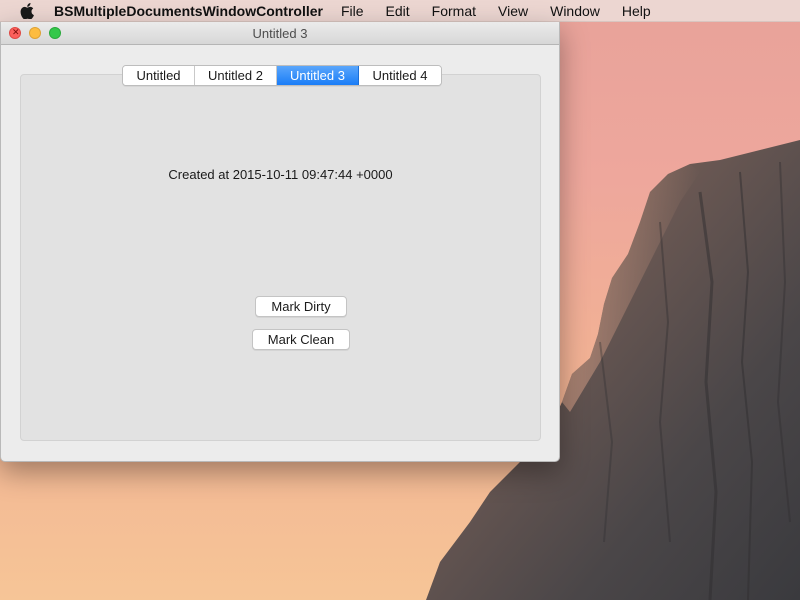 The width and height of the screenshot is (800, 600). What do you see at coordinates (636, 11) in the screenshot?
I see `menu-help: Help` at bounding box center [636, 11].